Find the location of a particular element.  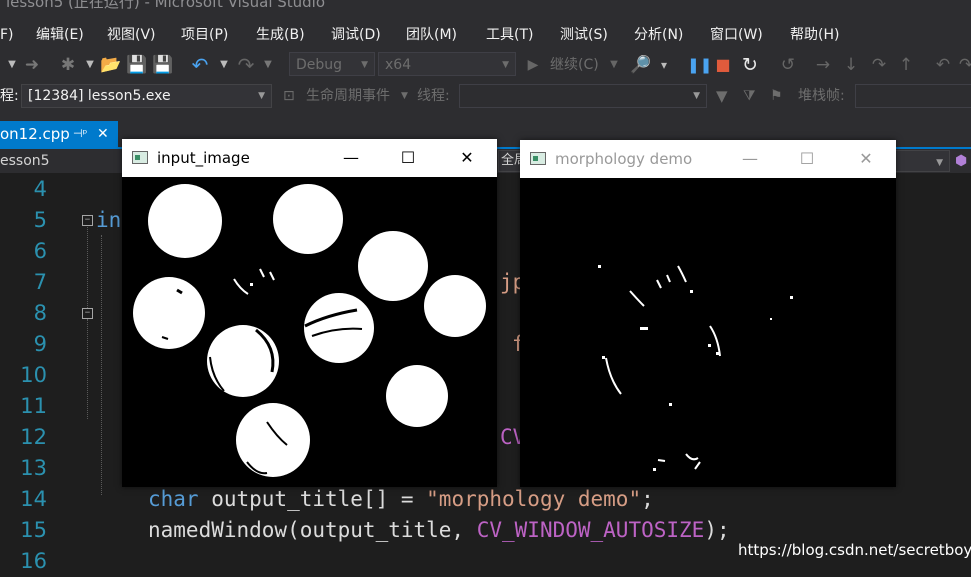

menu-project: 项目(P) is located at coordinates (204, 35).